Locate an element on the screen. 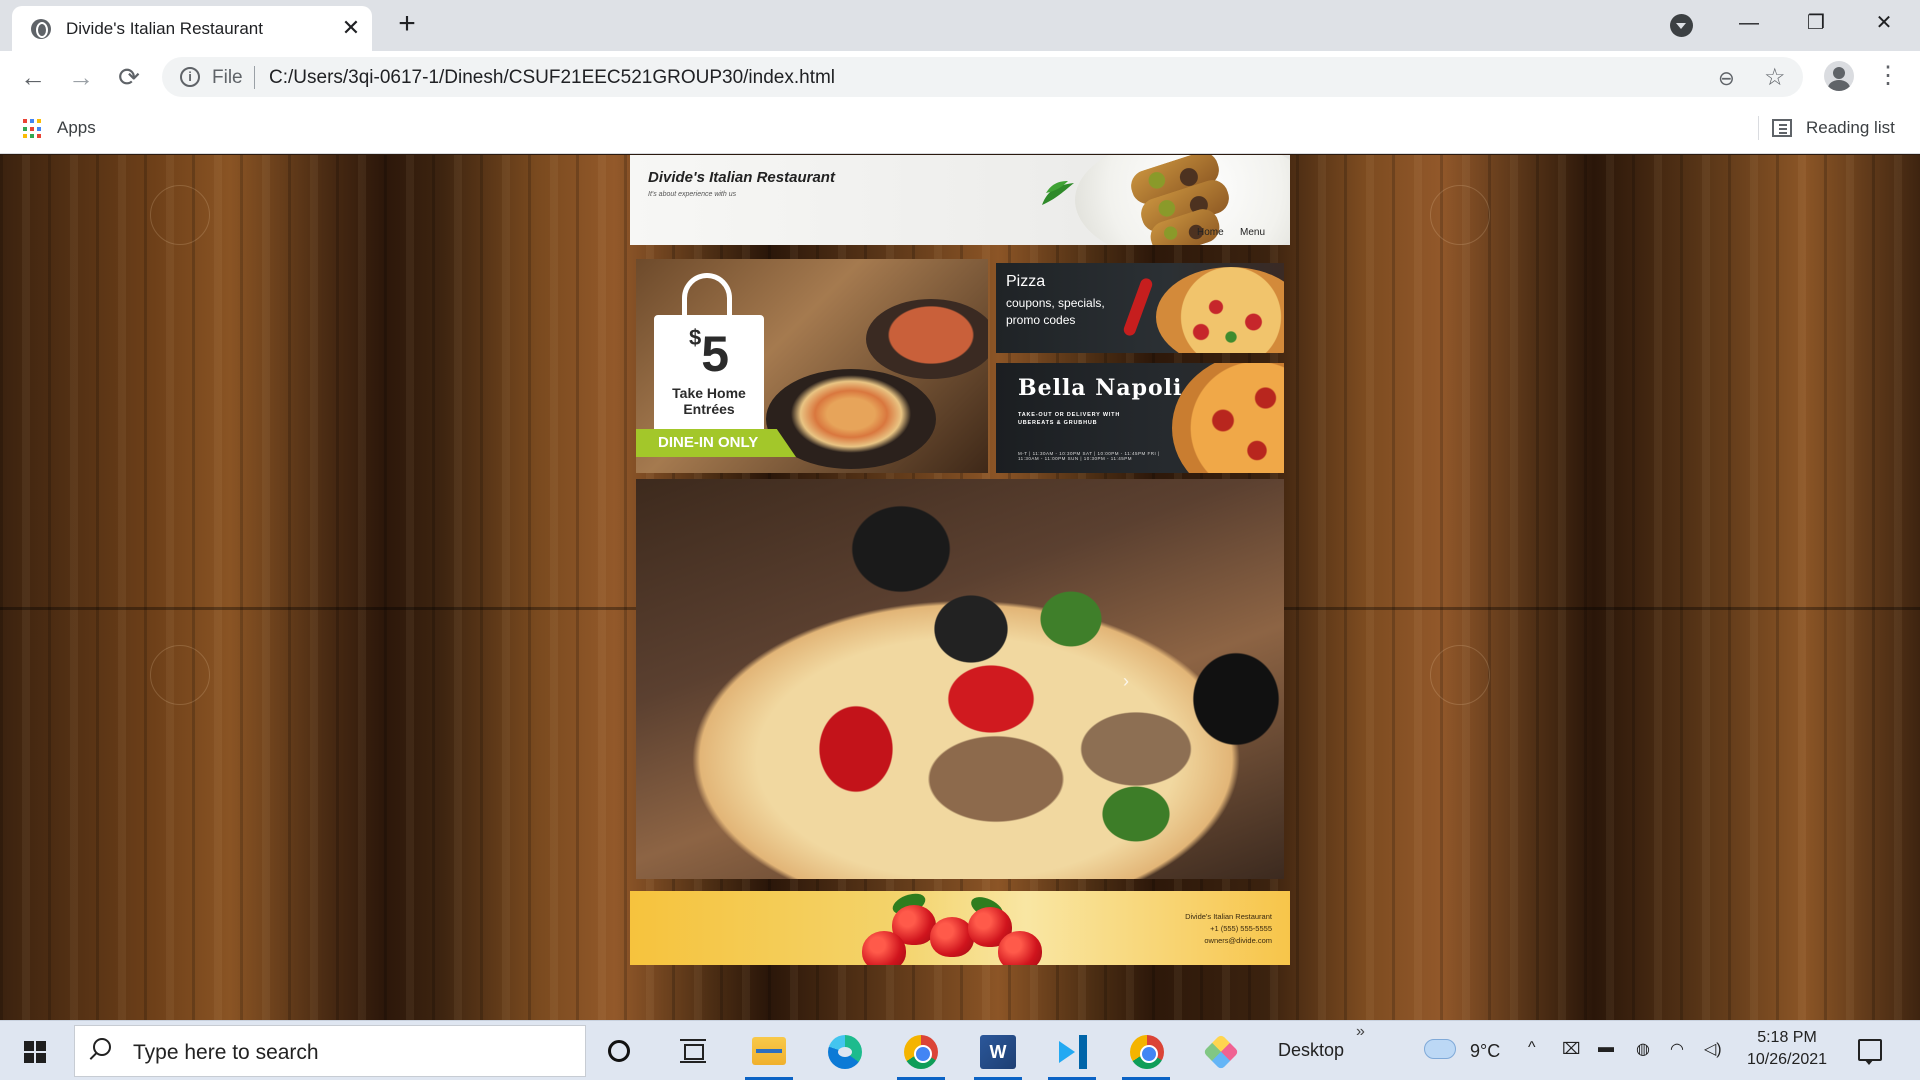 This screenshot has width=1920, height=1080. reading-list-button: Reading list is located at coordinates (1850, 128).